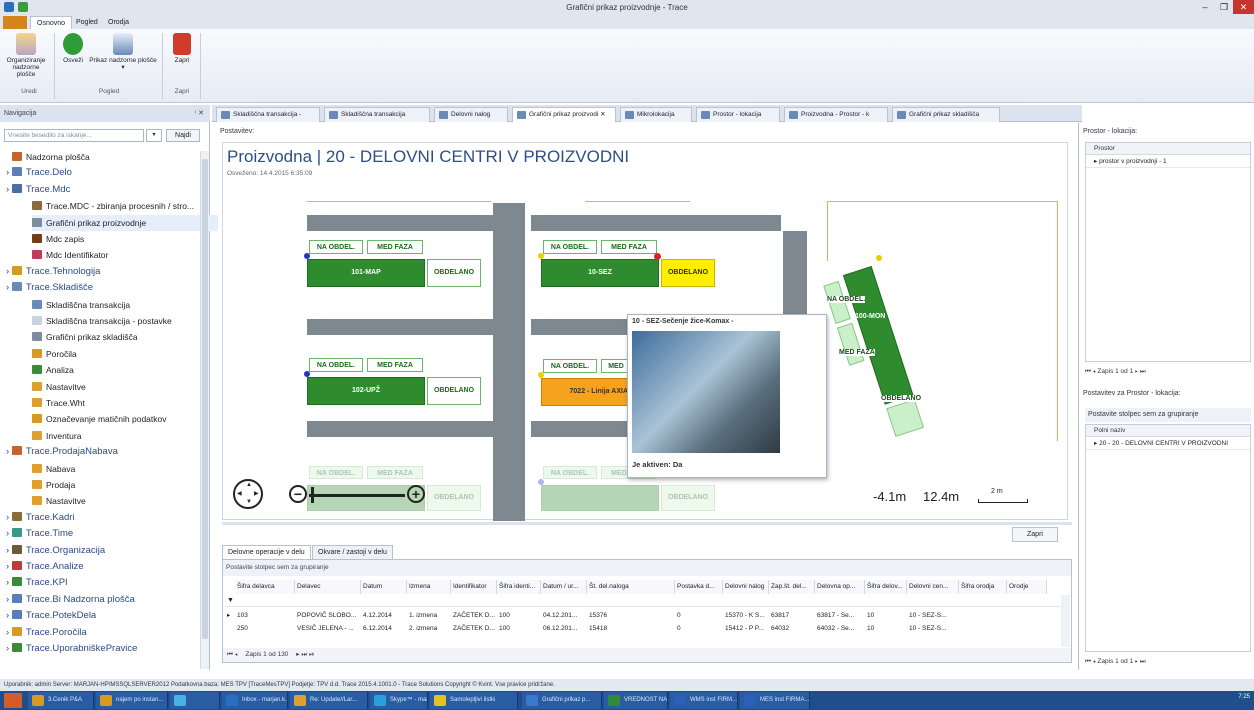 The height and width of the screenshot is (710, 1254). I want to click on show-dashboard-button: Prikaz nadzorne plošče ▾, so click(123, 52).